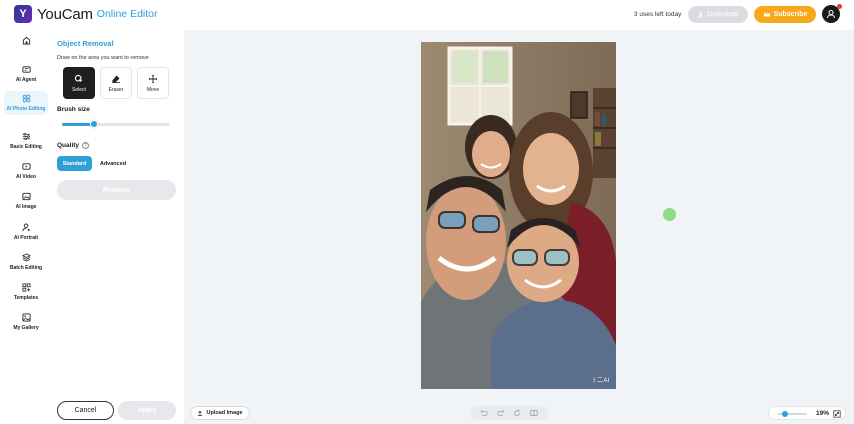  Describe the element at coordinates (26, 147) in the screenshot. I see `nav-basic-editing-label: Basic Editing` at that location.